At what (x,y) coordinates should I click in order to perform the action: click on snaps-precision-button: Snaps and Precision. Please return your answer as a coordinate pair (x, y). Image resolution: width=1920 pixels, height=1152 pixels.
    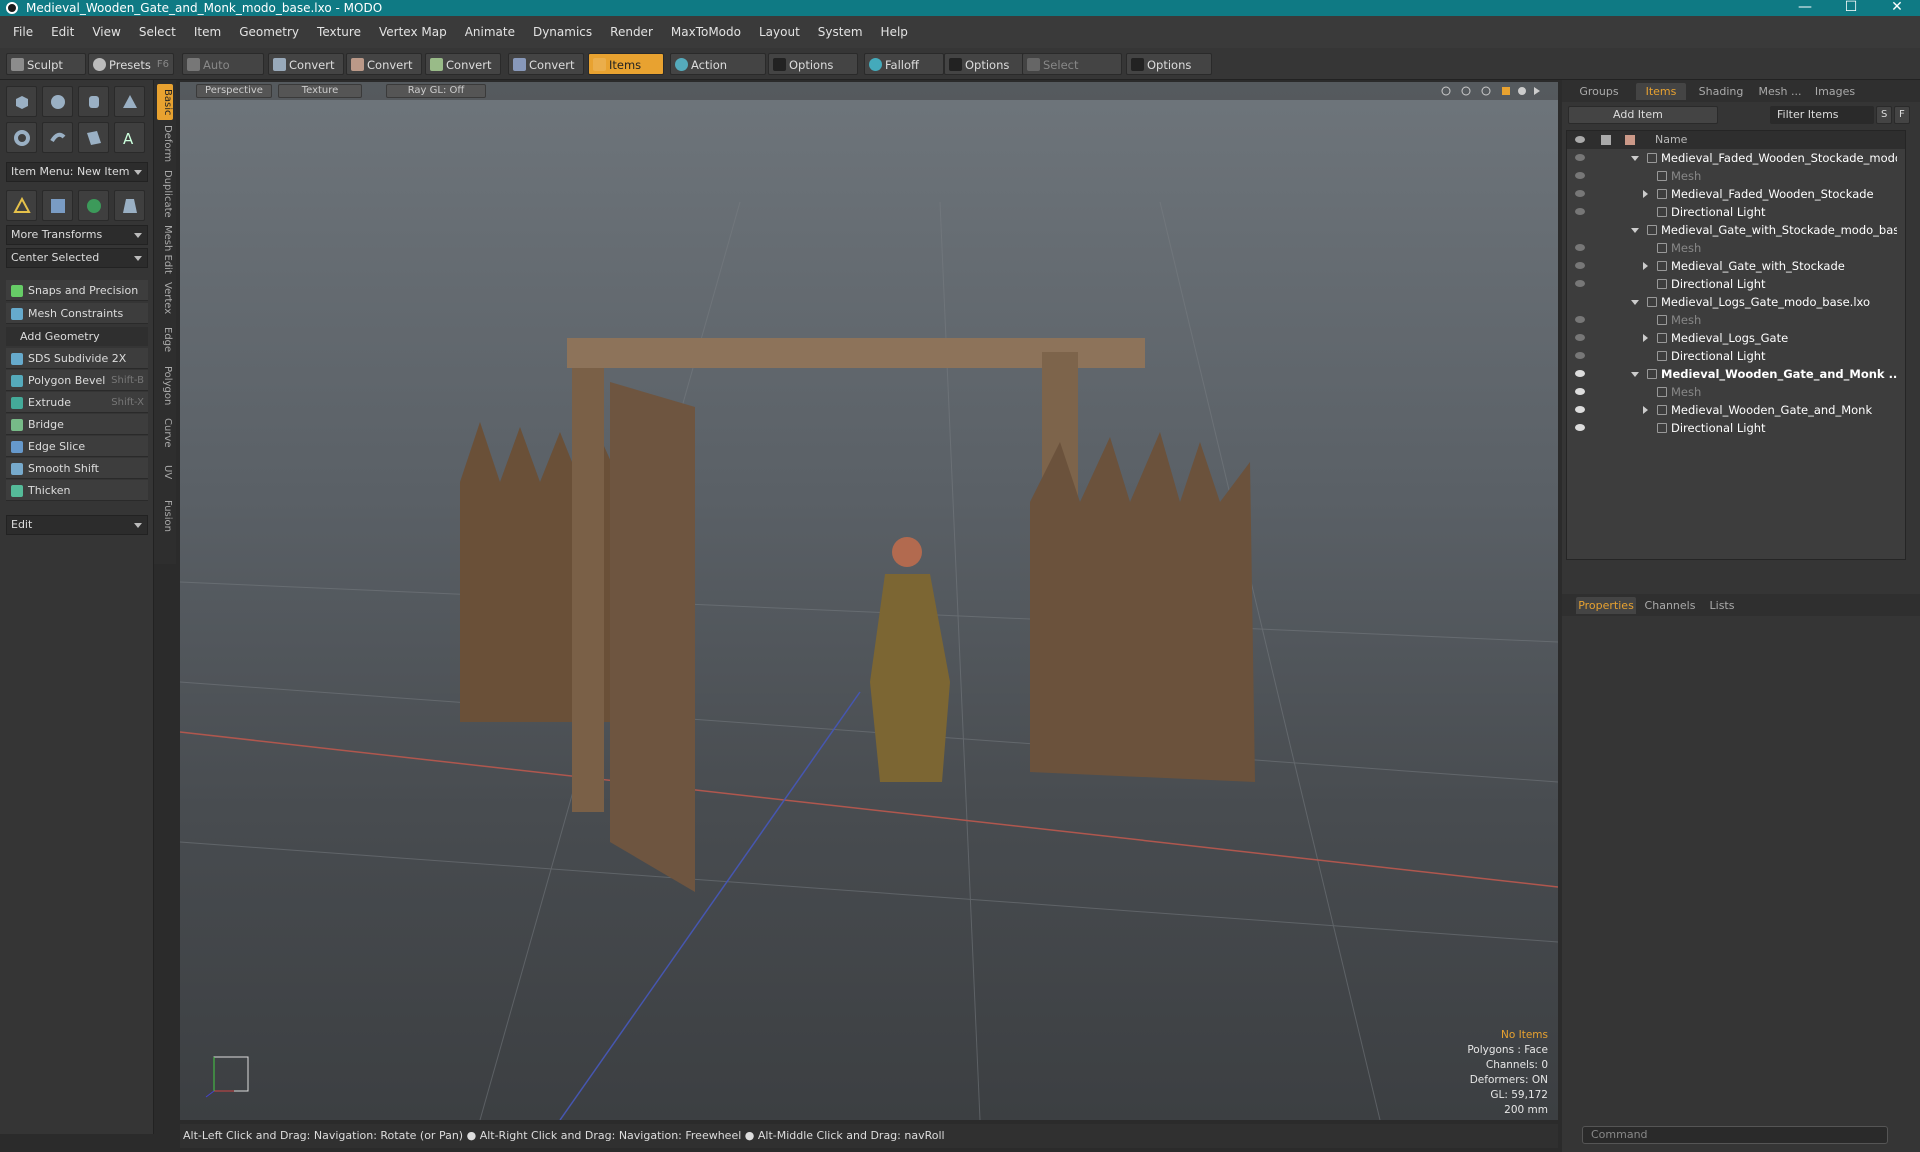
    Looking at the image, I should click on (77, 290).